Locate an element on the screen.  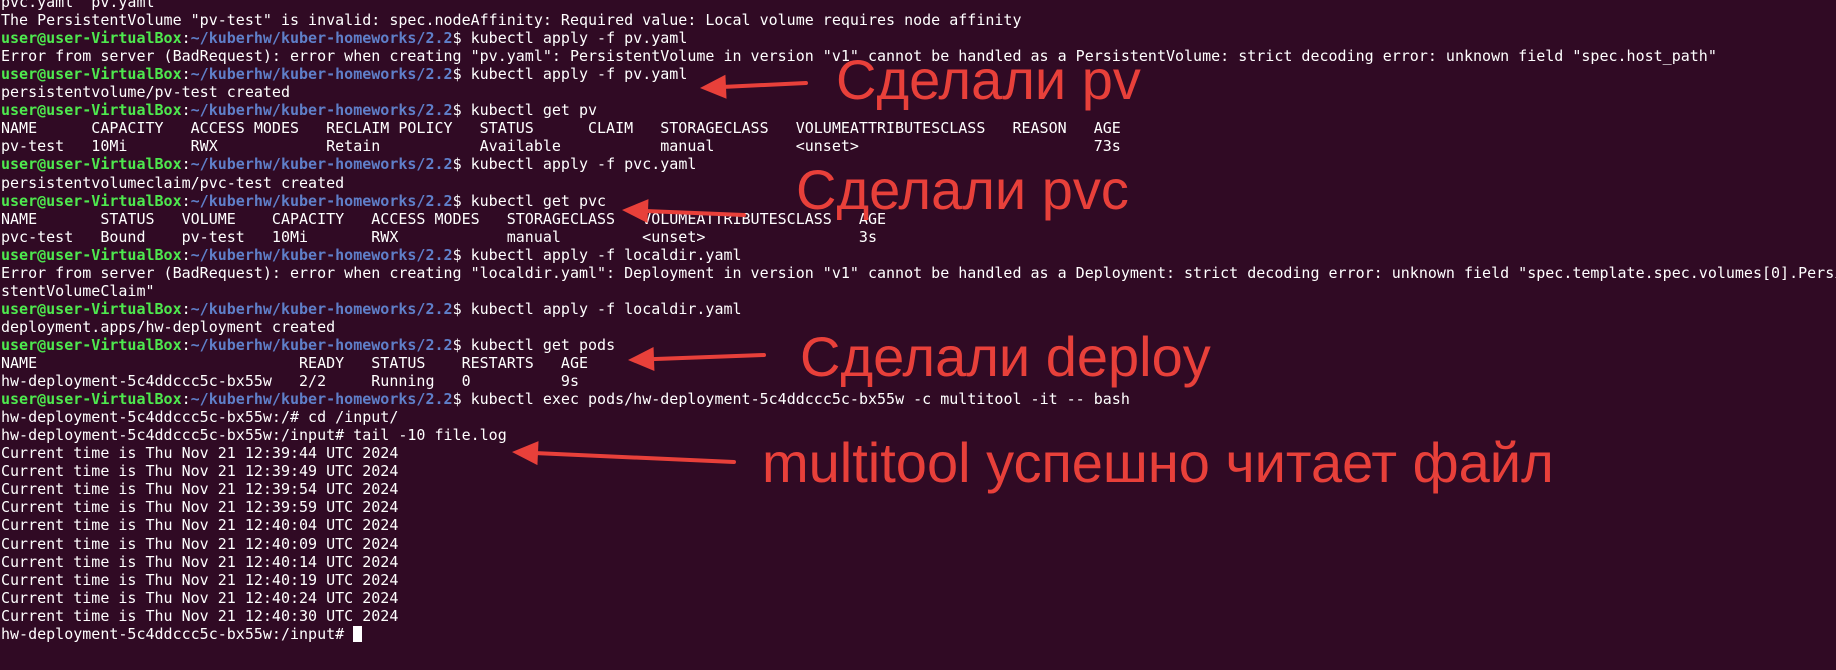
annotation-label: multitool успешно читает файл is located at coordinates (1158, 462).